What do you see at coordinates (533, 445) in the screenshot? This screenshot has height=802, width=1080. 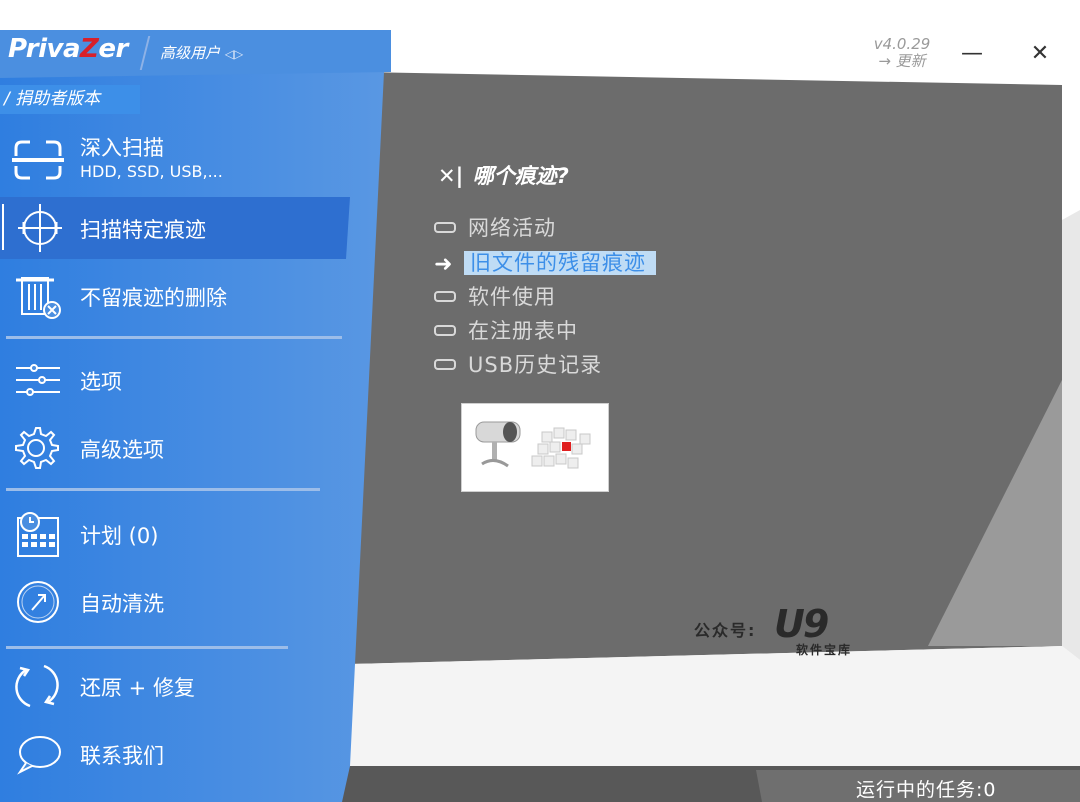 I see `camera-cubes-illustration` at bounding box center [533, 445].